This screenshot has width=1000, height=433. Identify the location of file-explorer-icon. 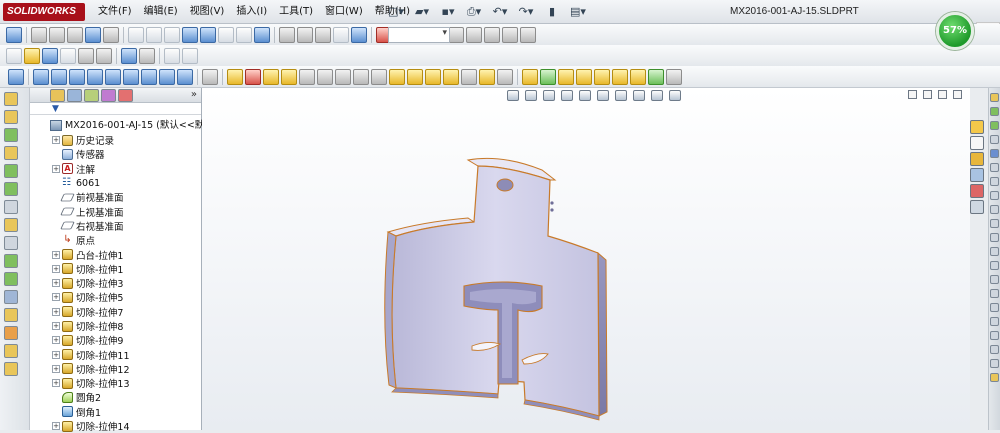
(977, 159).